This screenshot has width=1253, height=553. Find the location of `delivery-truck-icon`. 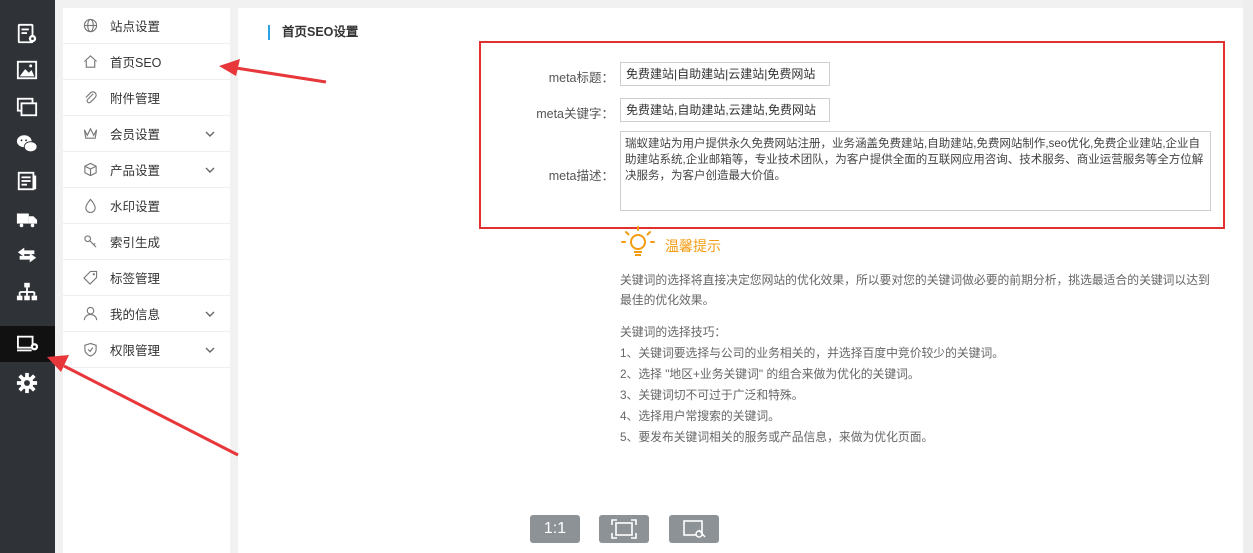

delivery-truck-icon is located at coordinates (27, 219).